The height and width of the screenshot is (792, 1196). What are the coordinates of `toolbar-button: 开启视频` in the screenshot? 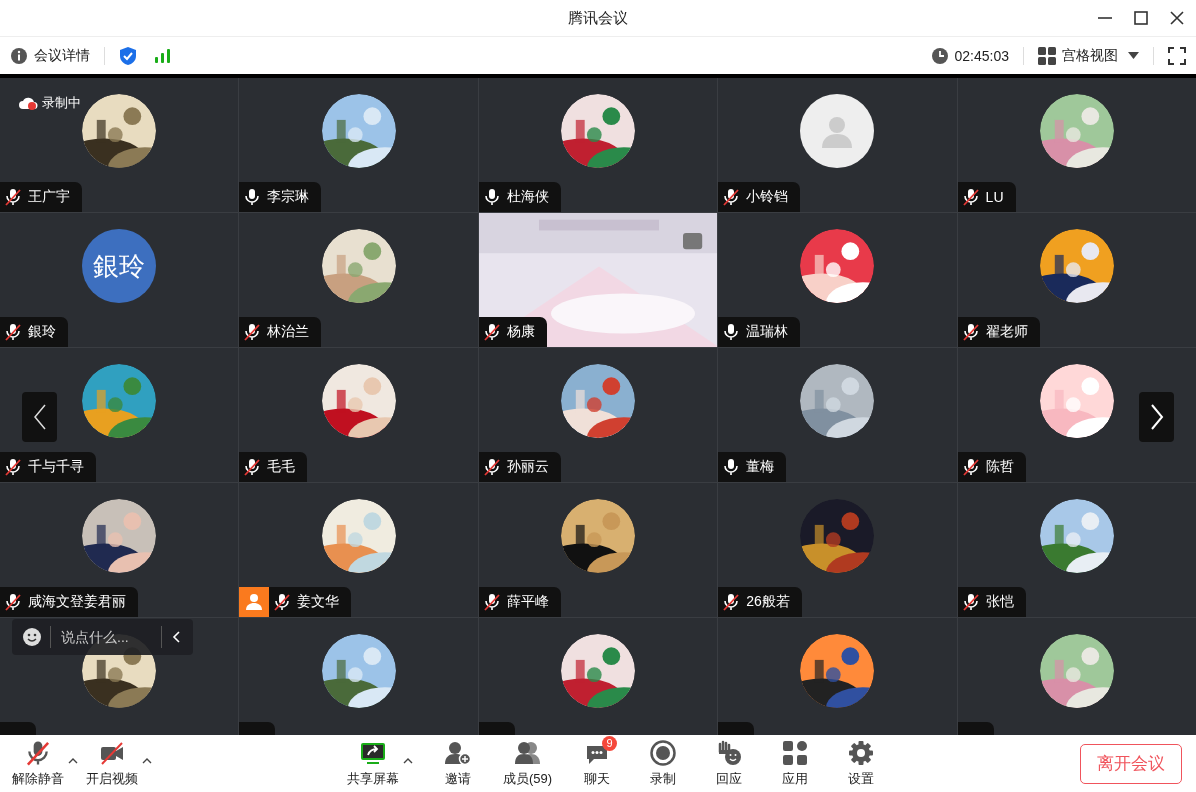 It's located at (112, 763).